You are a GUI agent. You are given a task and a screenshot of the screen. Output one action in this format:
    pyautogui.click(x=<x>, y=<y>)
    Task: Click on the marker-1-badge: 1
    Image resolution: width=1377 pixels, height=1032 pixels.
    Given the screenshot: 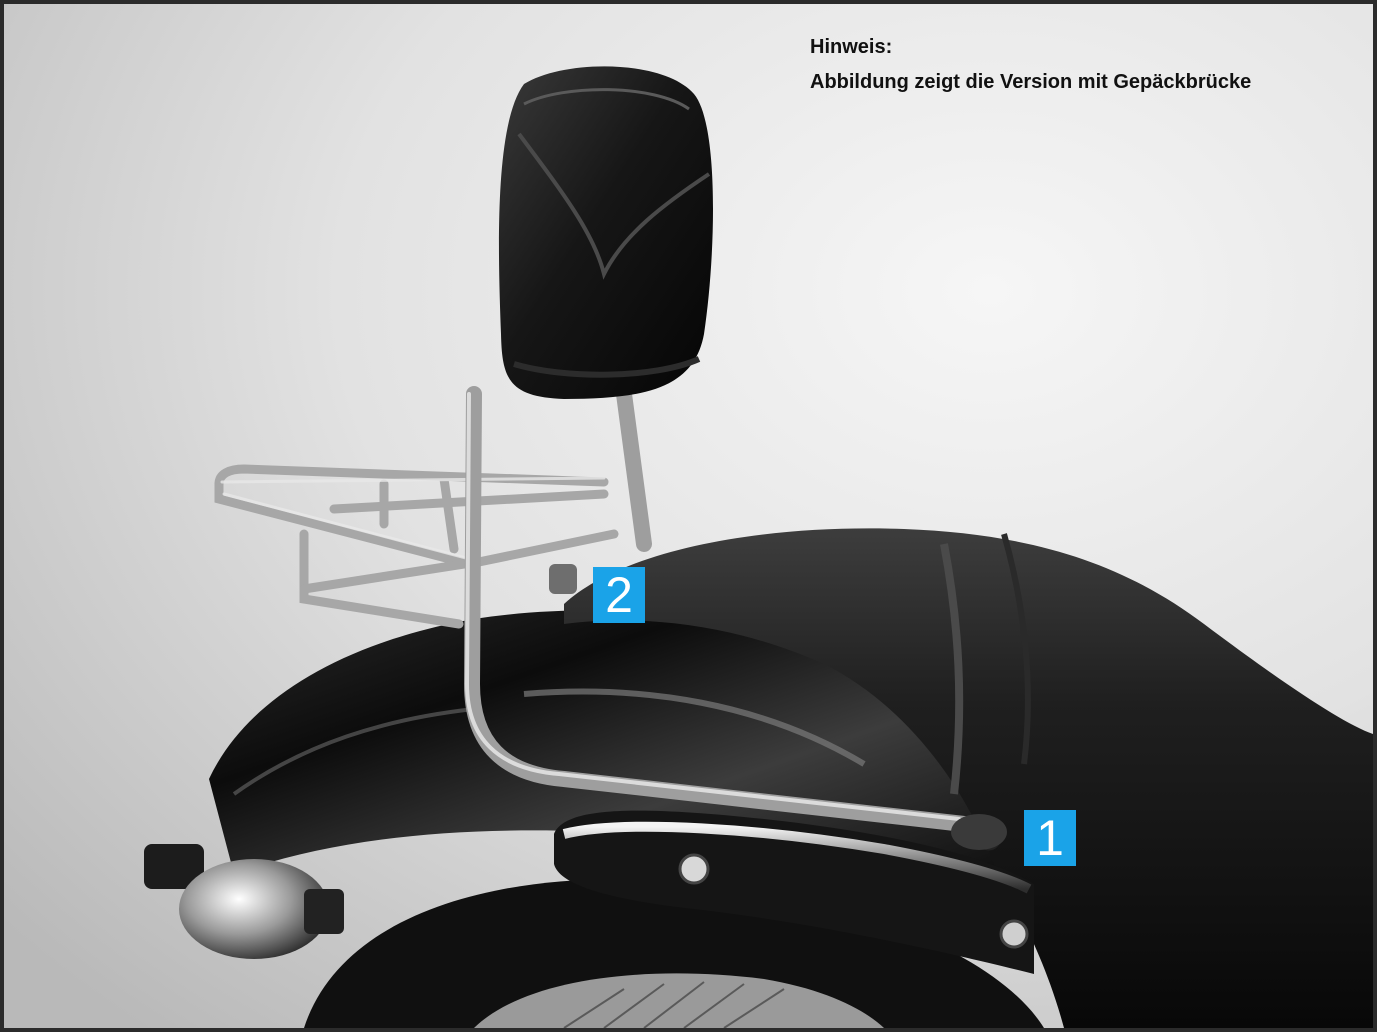 What is the action you would take?
    pyautogui.click(x=1050, y=838)
    